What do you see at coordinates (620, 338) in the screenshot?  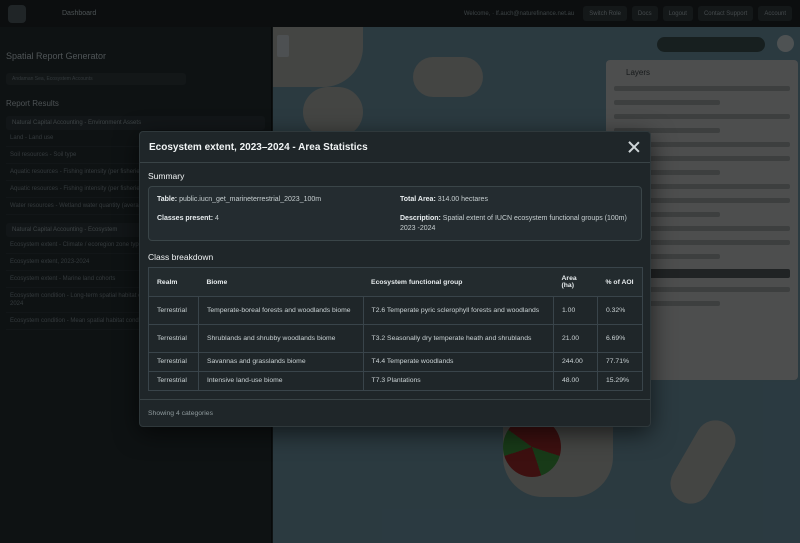 I see `cell-aoi: 6.69%` at bounding box center [620, 338].